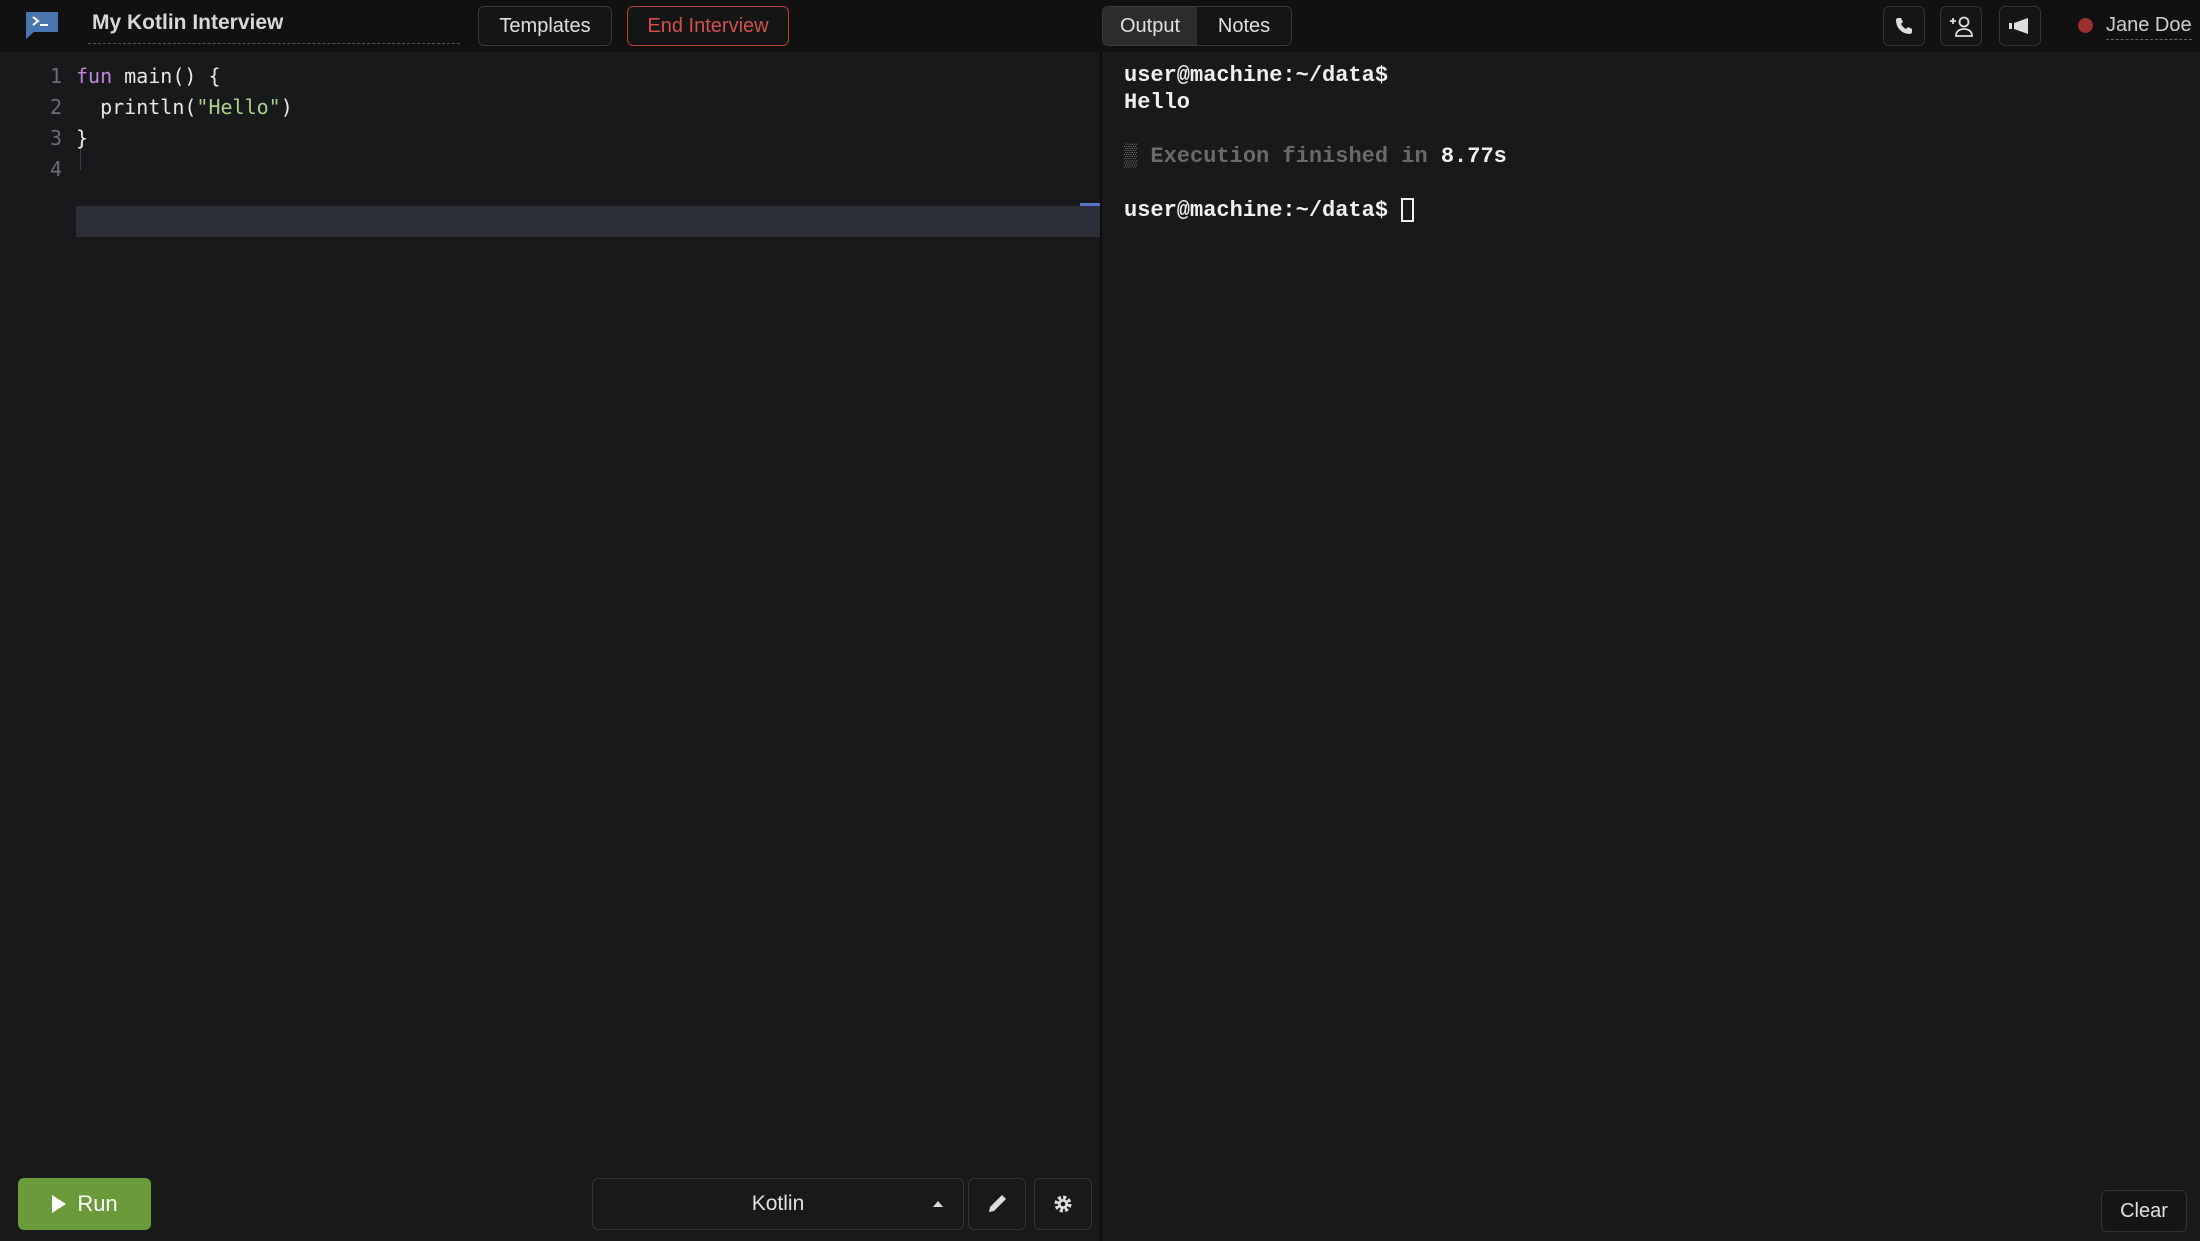 The width and height of the screenshot is (2200, 1241). I want to click on pane-divider, so click(1101, 646).